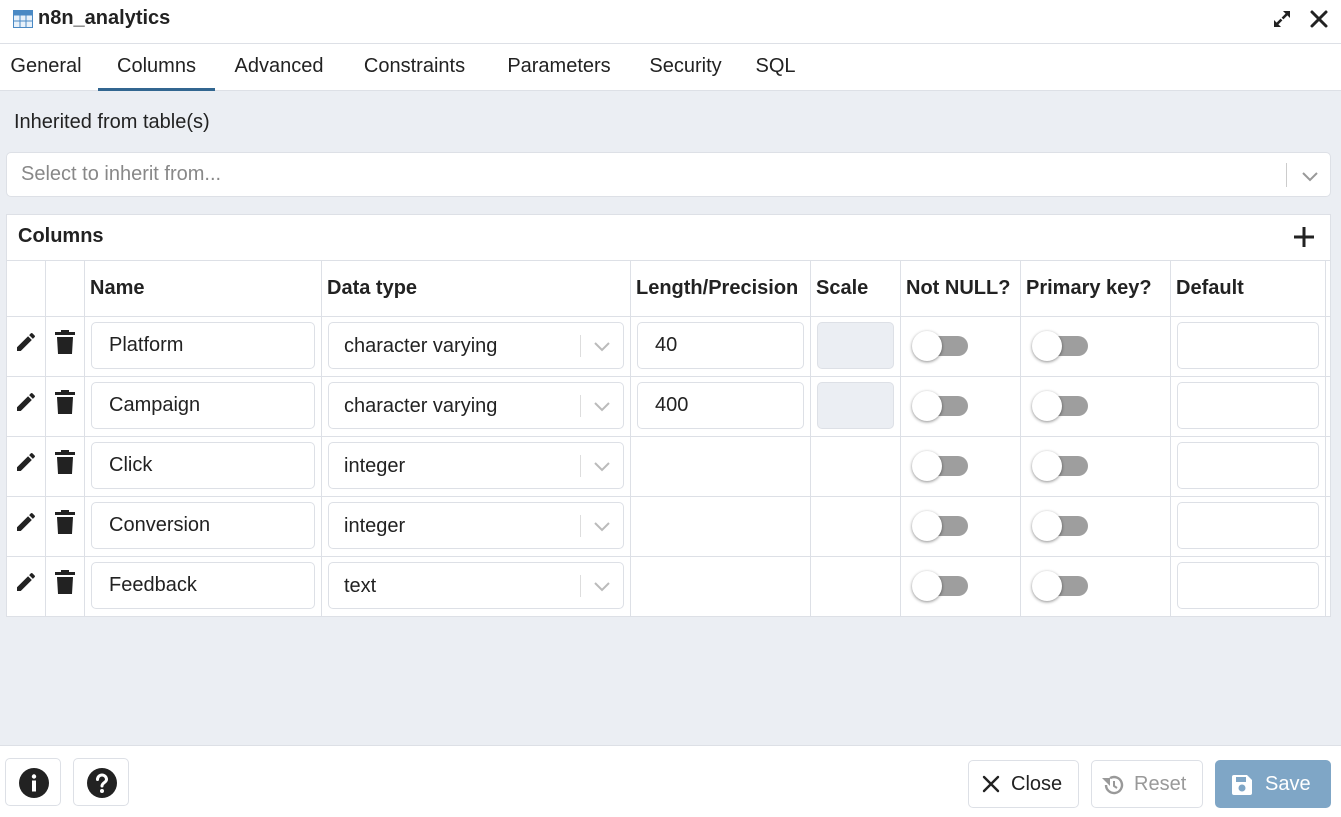 The width and height of the screenshot is (1341, 817). What do you see at coordinates (203, 345) in the screenshot?
I see `column-name-input: Platform` at bounding box center [203, 345].